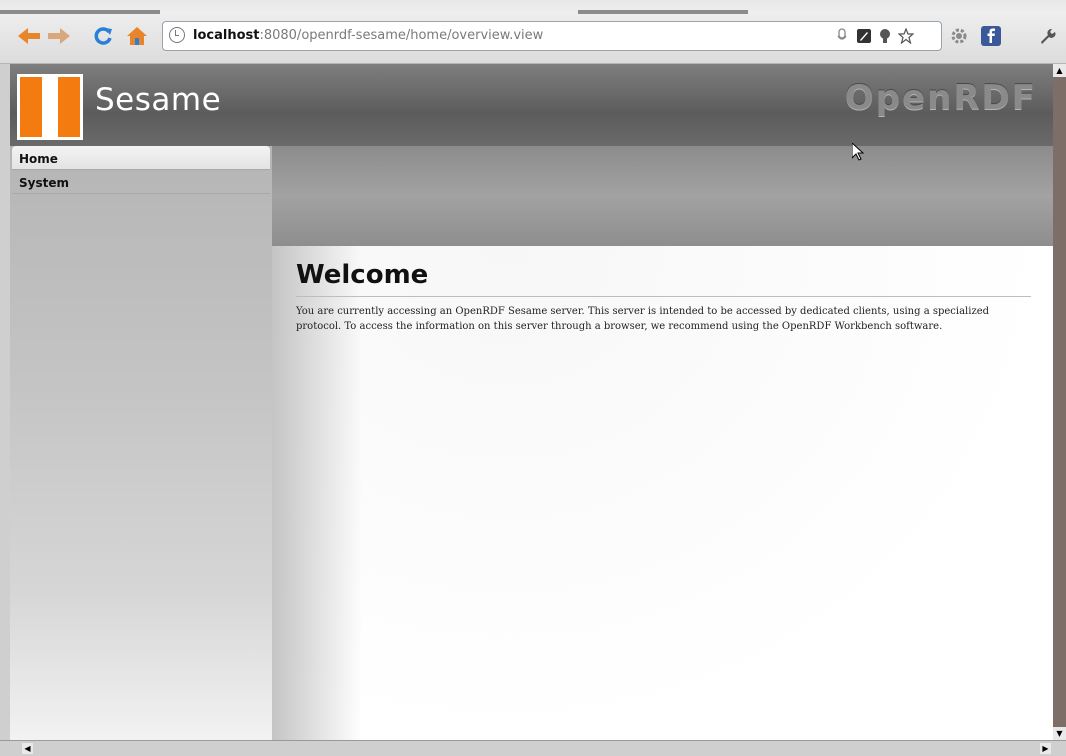 The height and width of the screenshot is (756, 1066). What do you see at coordinates (663, 296) in the screenshot?
I see `title-divider` at bounding box center [663, 296].